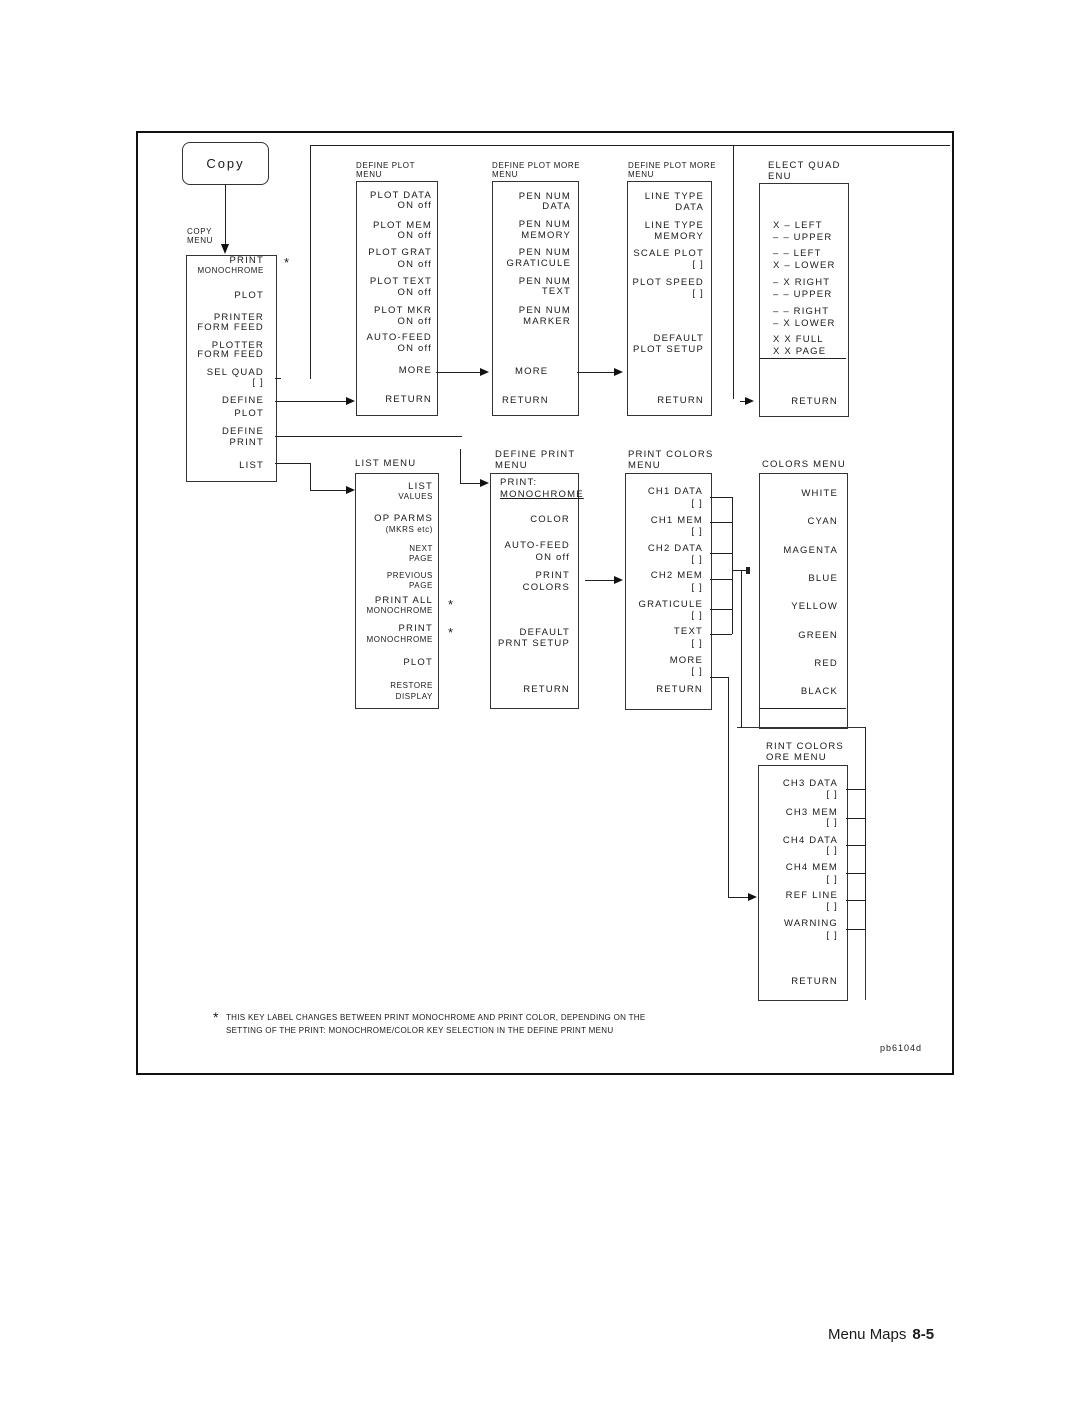 This screenshot has width=1080, height=1409. Describe the element at coordinates (416, 629) in the screenshot. I see `list-softkey-5: PRINT` at that location.